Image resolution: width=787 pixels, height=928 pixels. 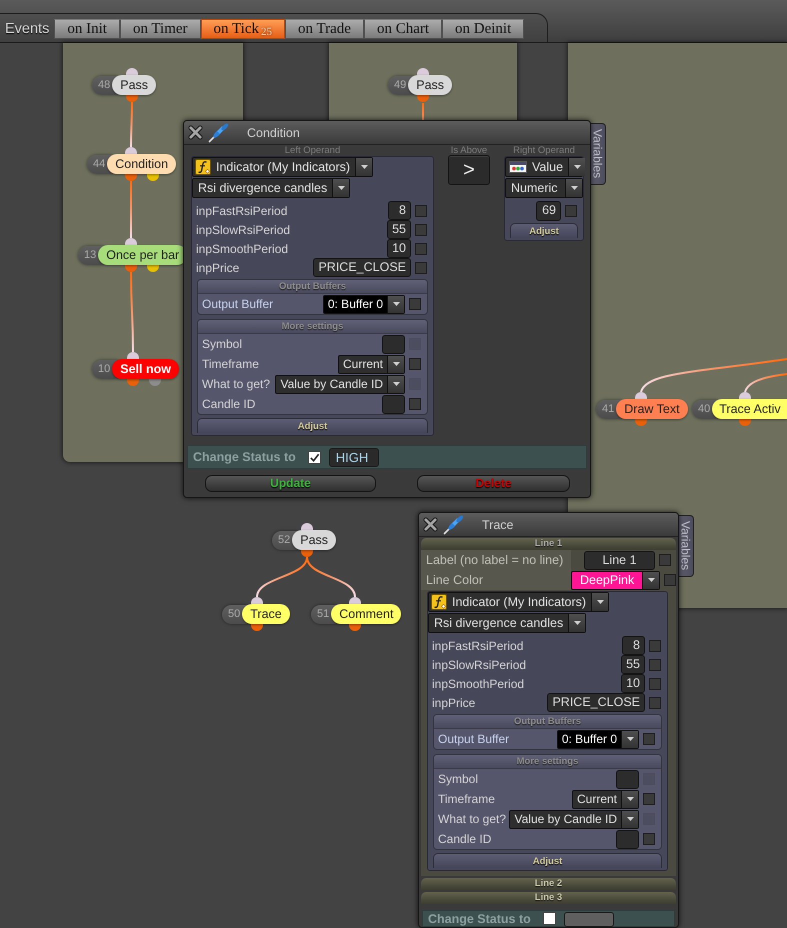 What do you see at coordinates (749, 409) in the screenshot?
I see `node-label: Trace Activ` at bounding box center [749, 409].